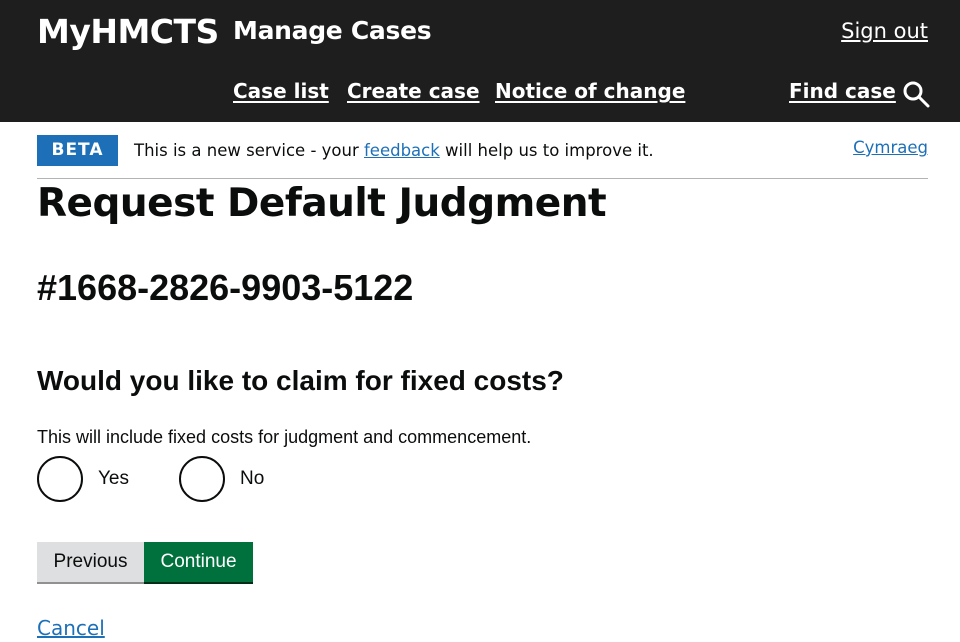  What do you see at coordinates (77, 150) in the screenshot?
I see `beta-tag: BETA` at bounding box center [77, 150].